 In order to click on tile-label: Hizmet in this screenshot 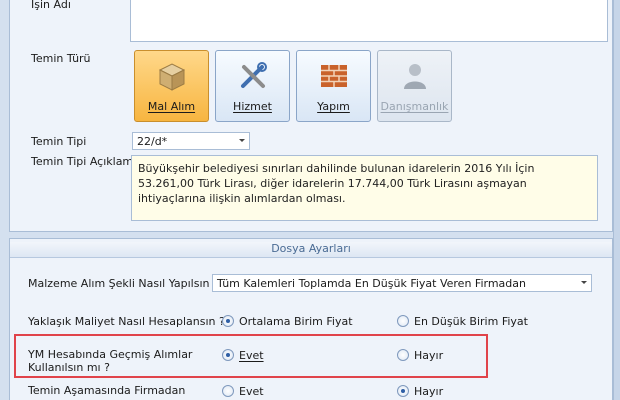, I will do `click(252, 106)`.